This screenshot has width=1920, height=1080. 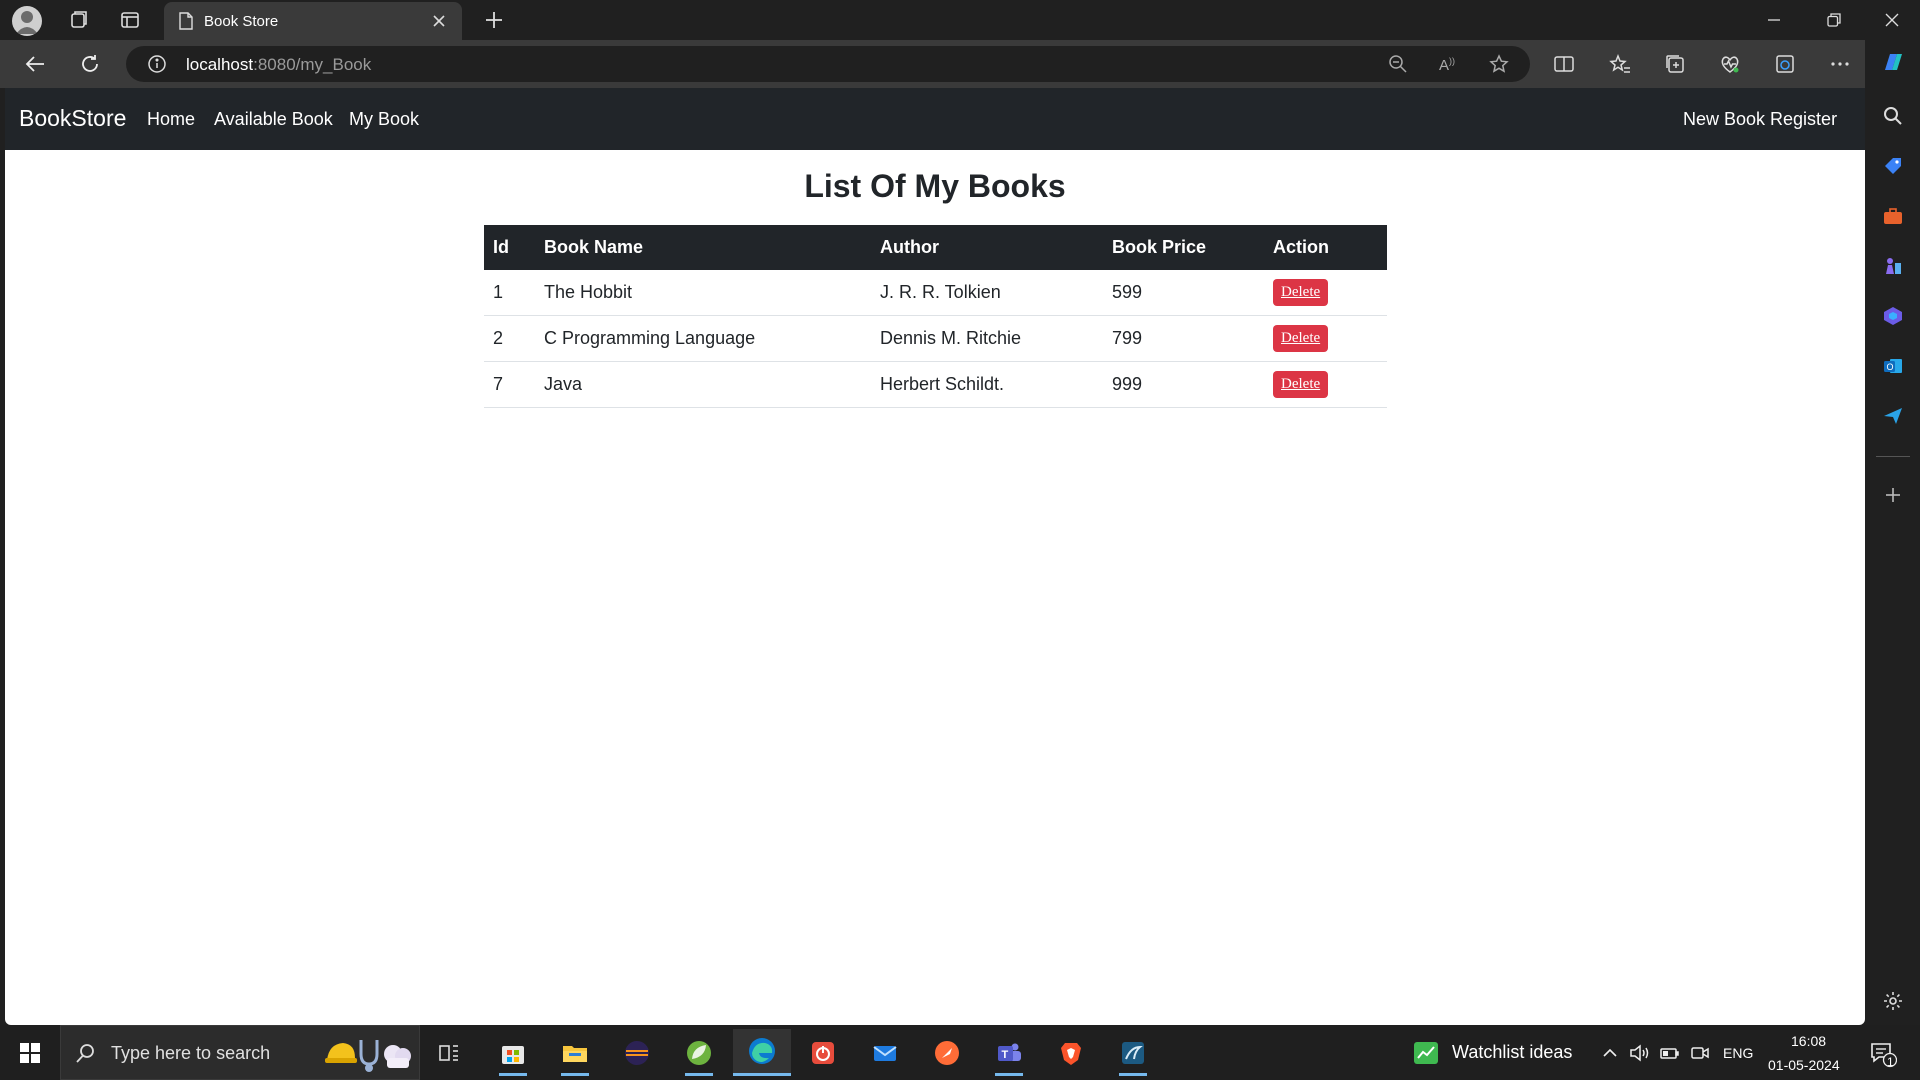 What do you see at coordinates (513, 1052) in the screenshot?
I see `microsoft-store-icon` at bounding box center [513, 1052].